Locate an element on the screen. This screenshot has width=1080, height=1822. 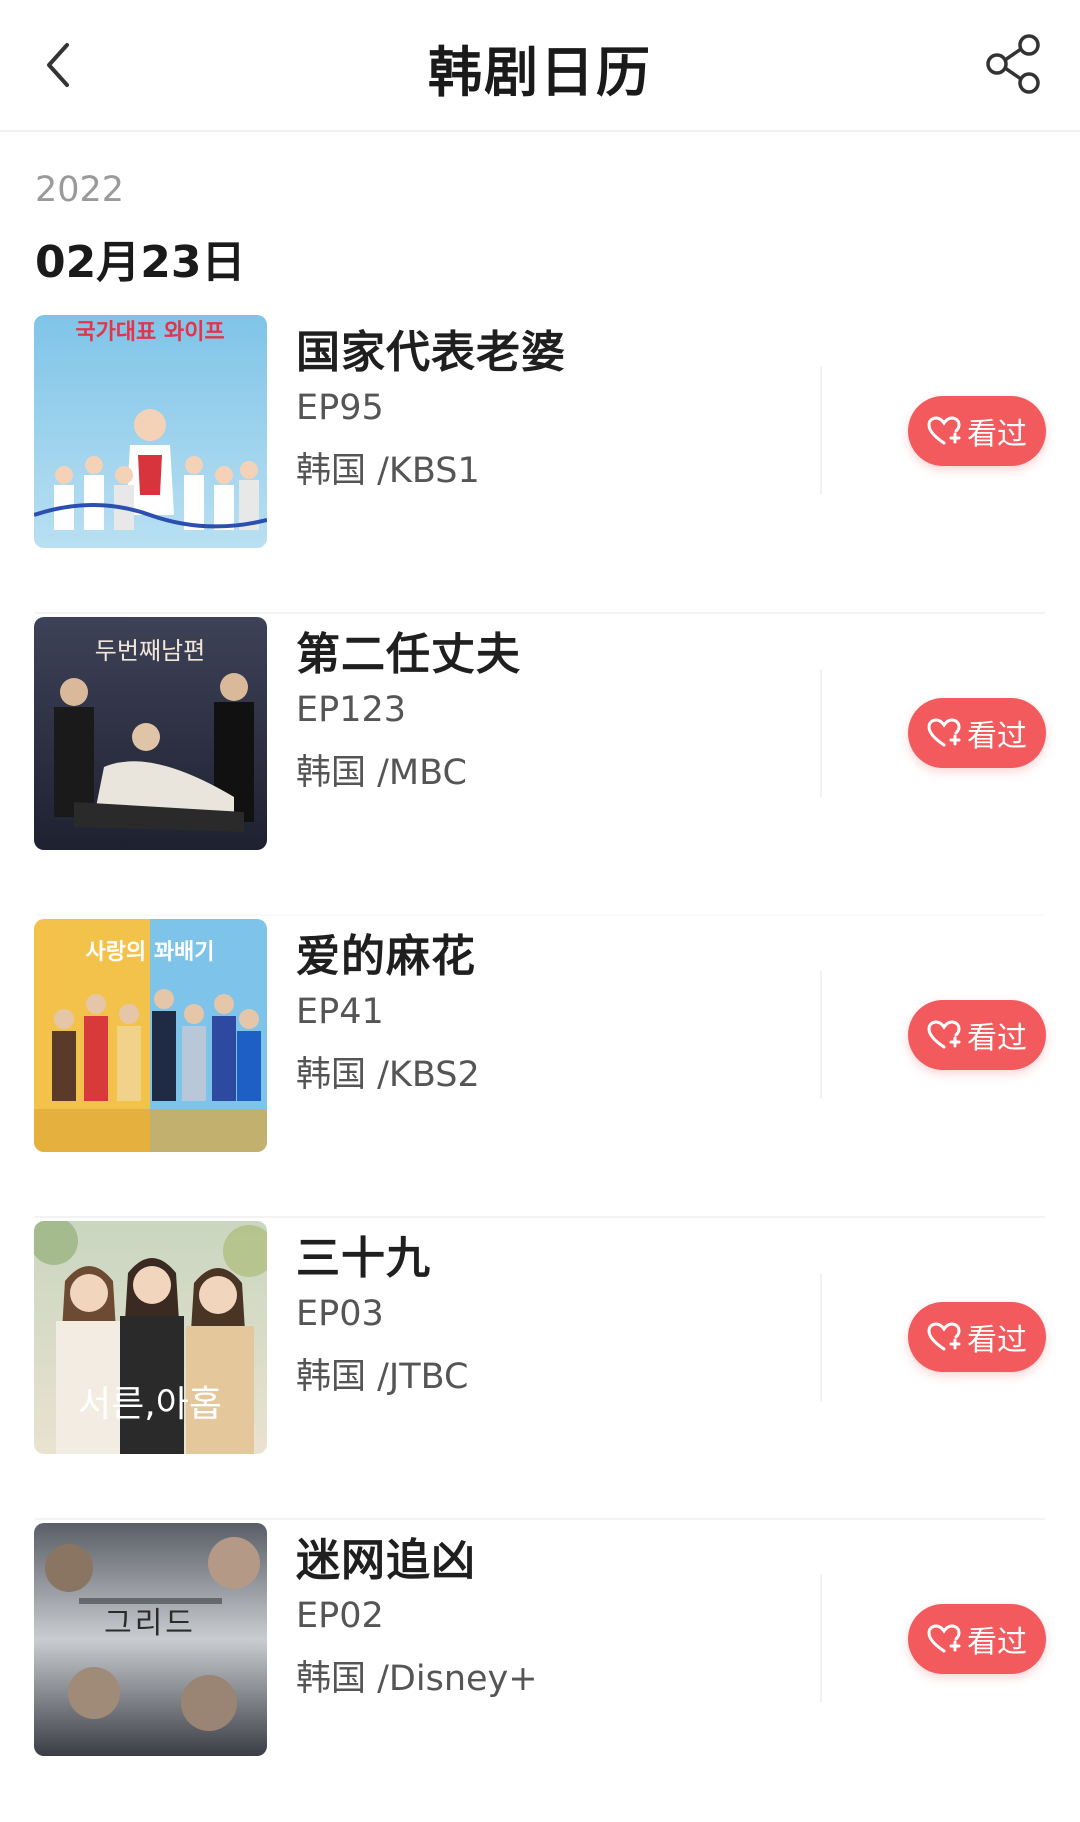
poster-image: 서른,아홉 is located at coordinates (150, 1337).